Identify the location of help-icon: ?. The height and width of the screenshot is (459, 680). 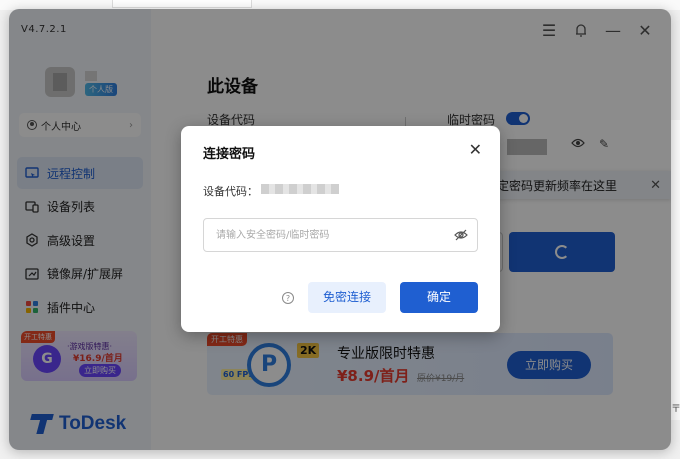
(288, 298).